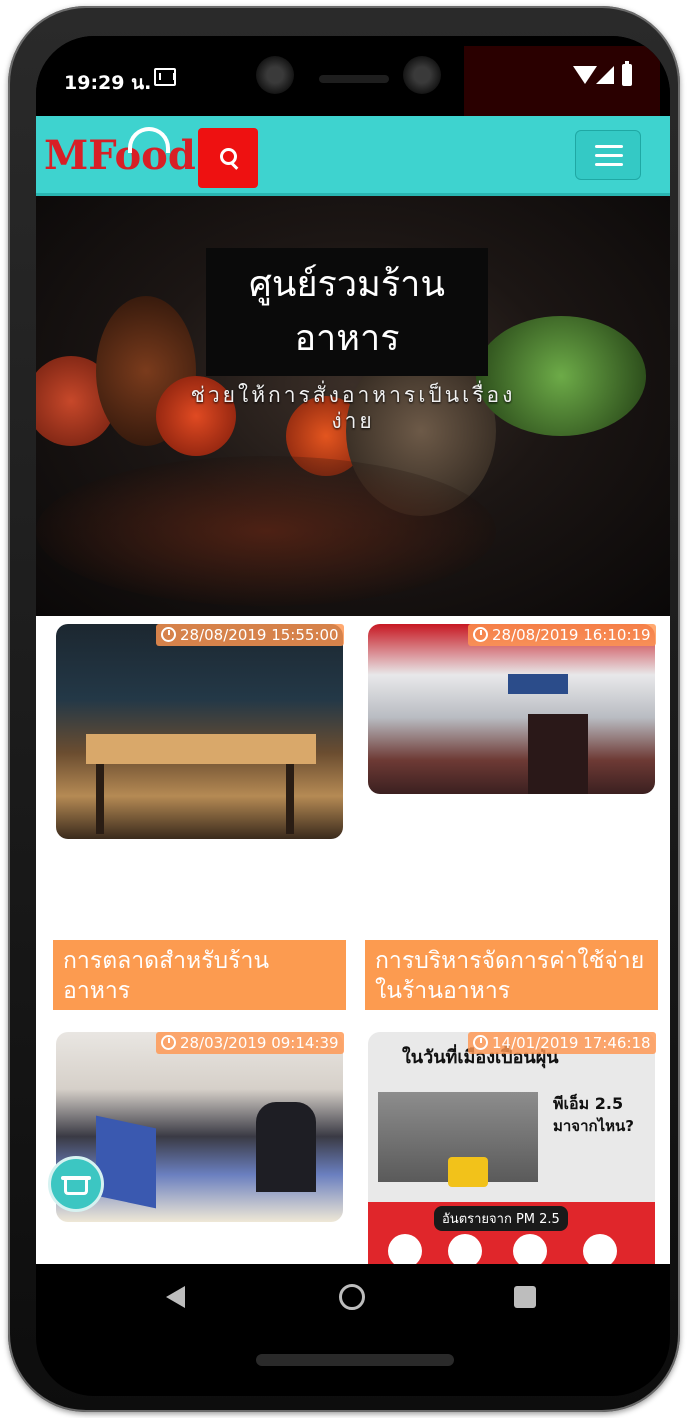 The image size is (689, 1418). Describe the element at coordinates (562, 635) in the screenshot. I see `article-date: 28/08/2019 16:10:19` at that location.